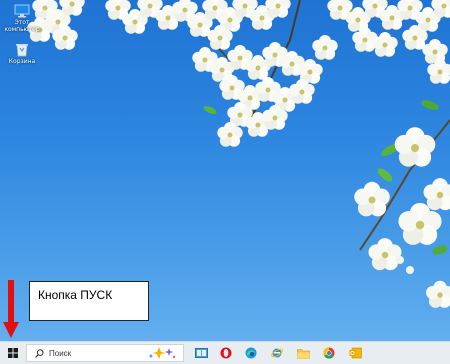  I want to click on annotation-text: Кнопка ПУСК, so click(75, 295).